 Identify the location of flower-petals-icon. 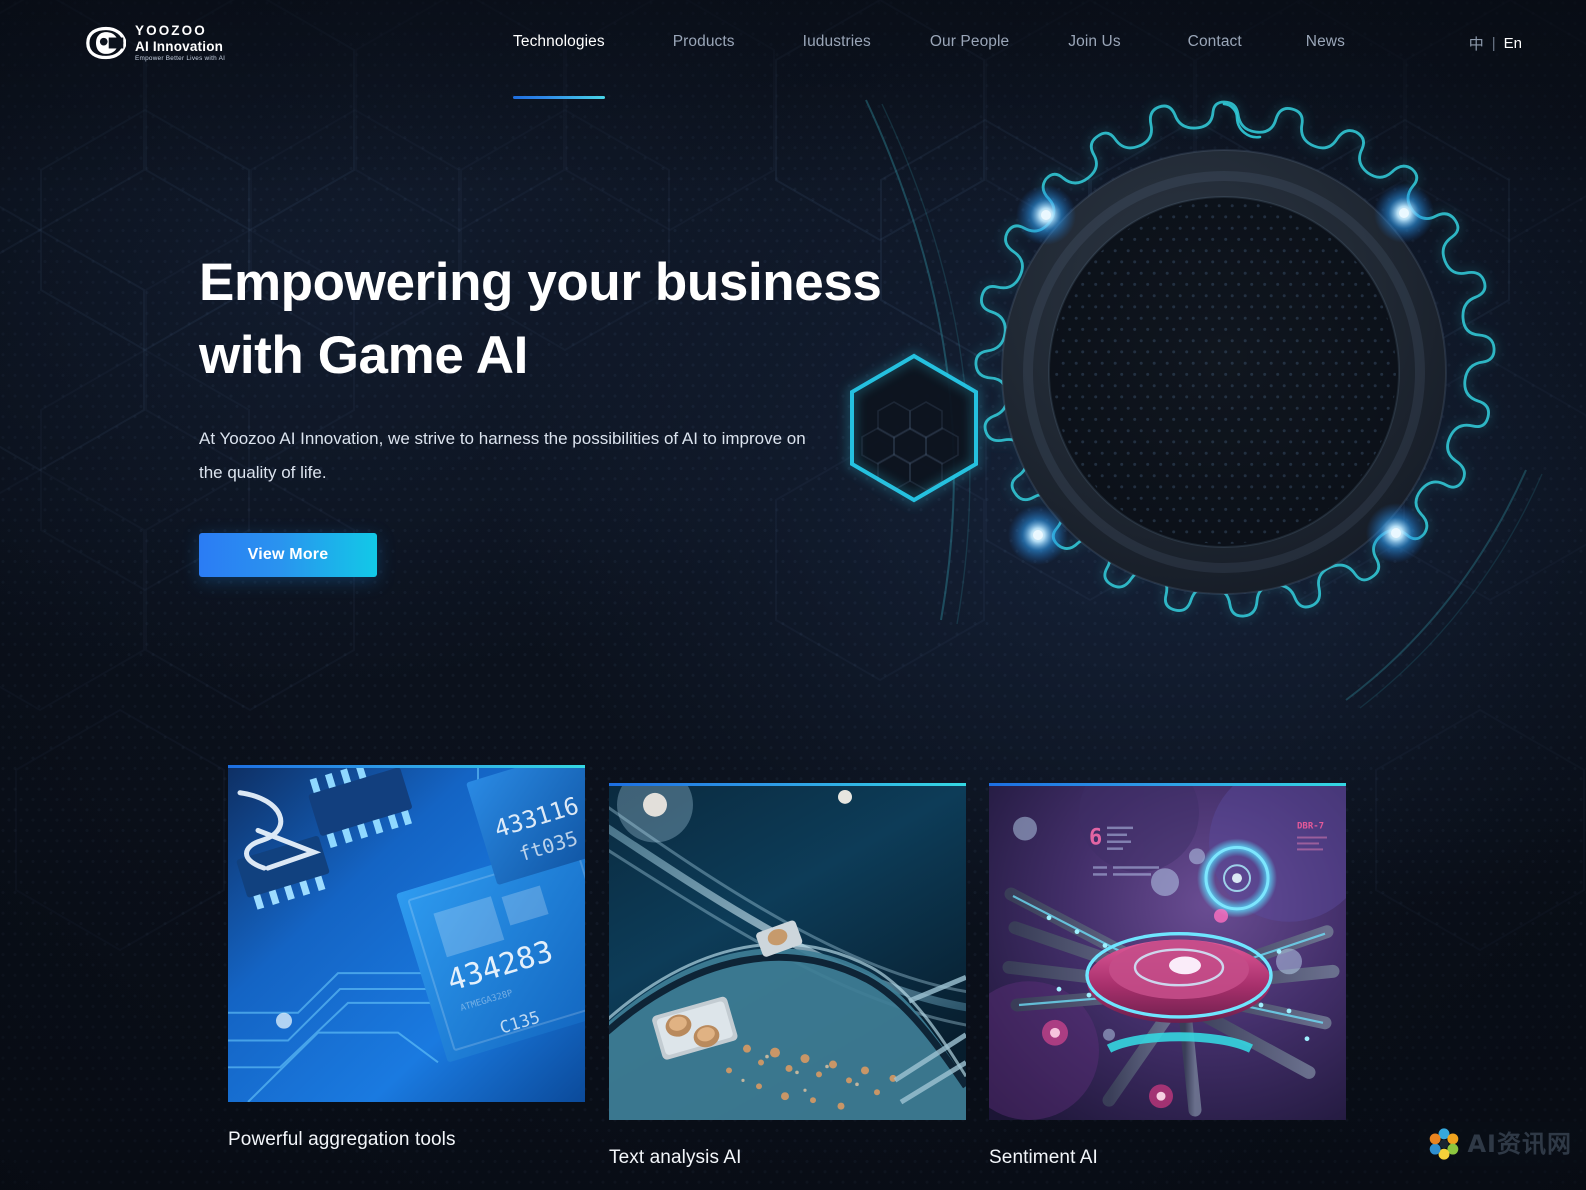
(1444, 1144).